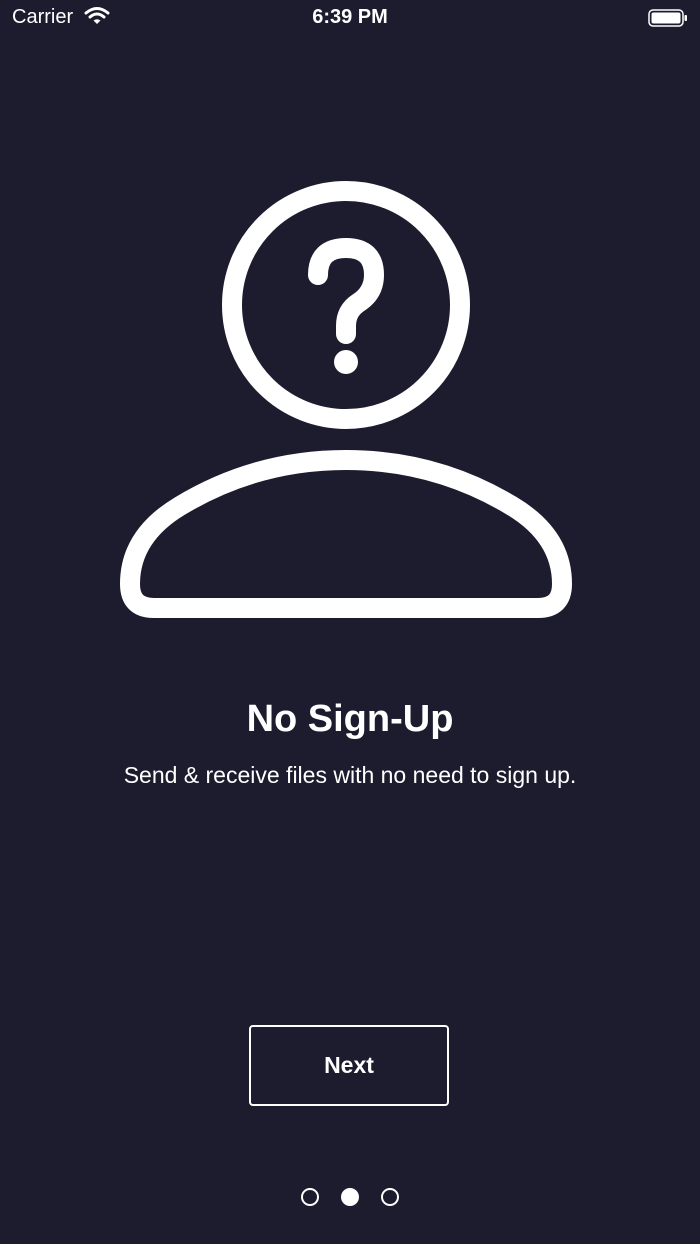  I want to click on status-time: 6:39 PM, so click(350, 17).